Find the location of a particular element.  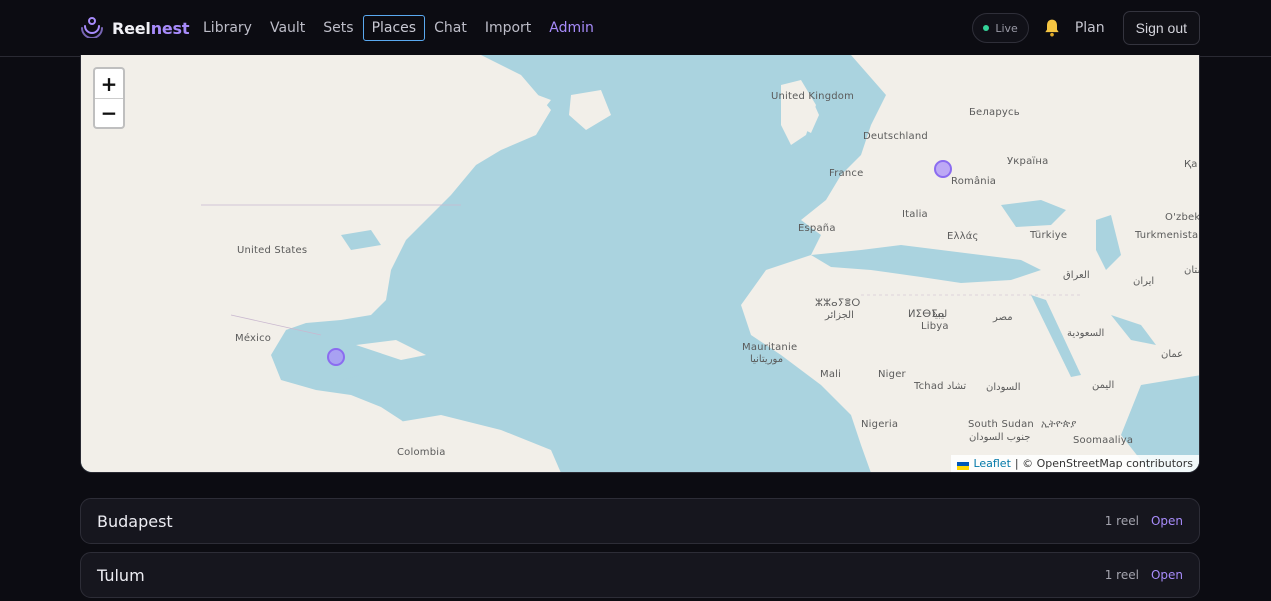

nav-sets: Sets is located at coordinates (338, 28).